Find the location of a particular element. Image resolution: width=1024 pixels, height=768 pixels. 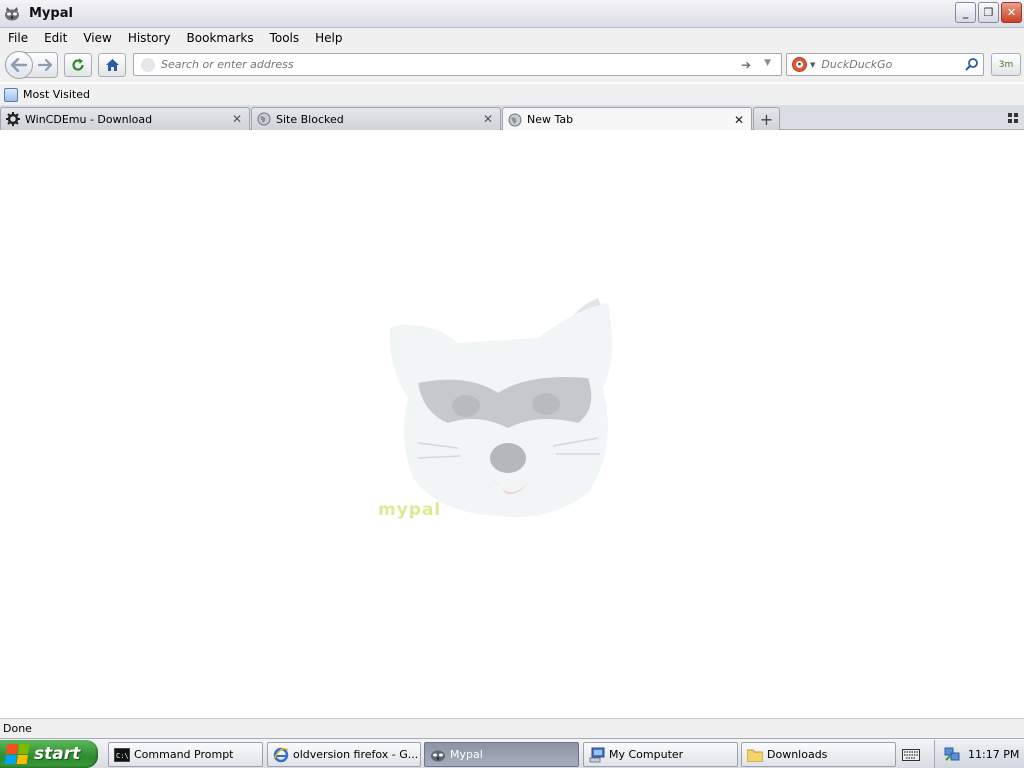

address-input is located at coordinates (441, 64).